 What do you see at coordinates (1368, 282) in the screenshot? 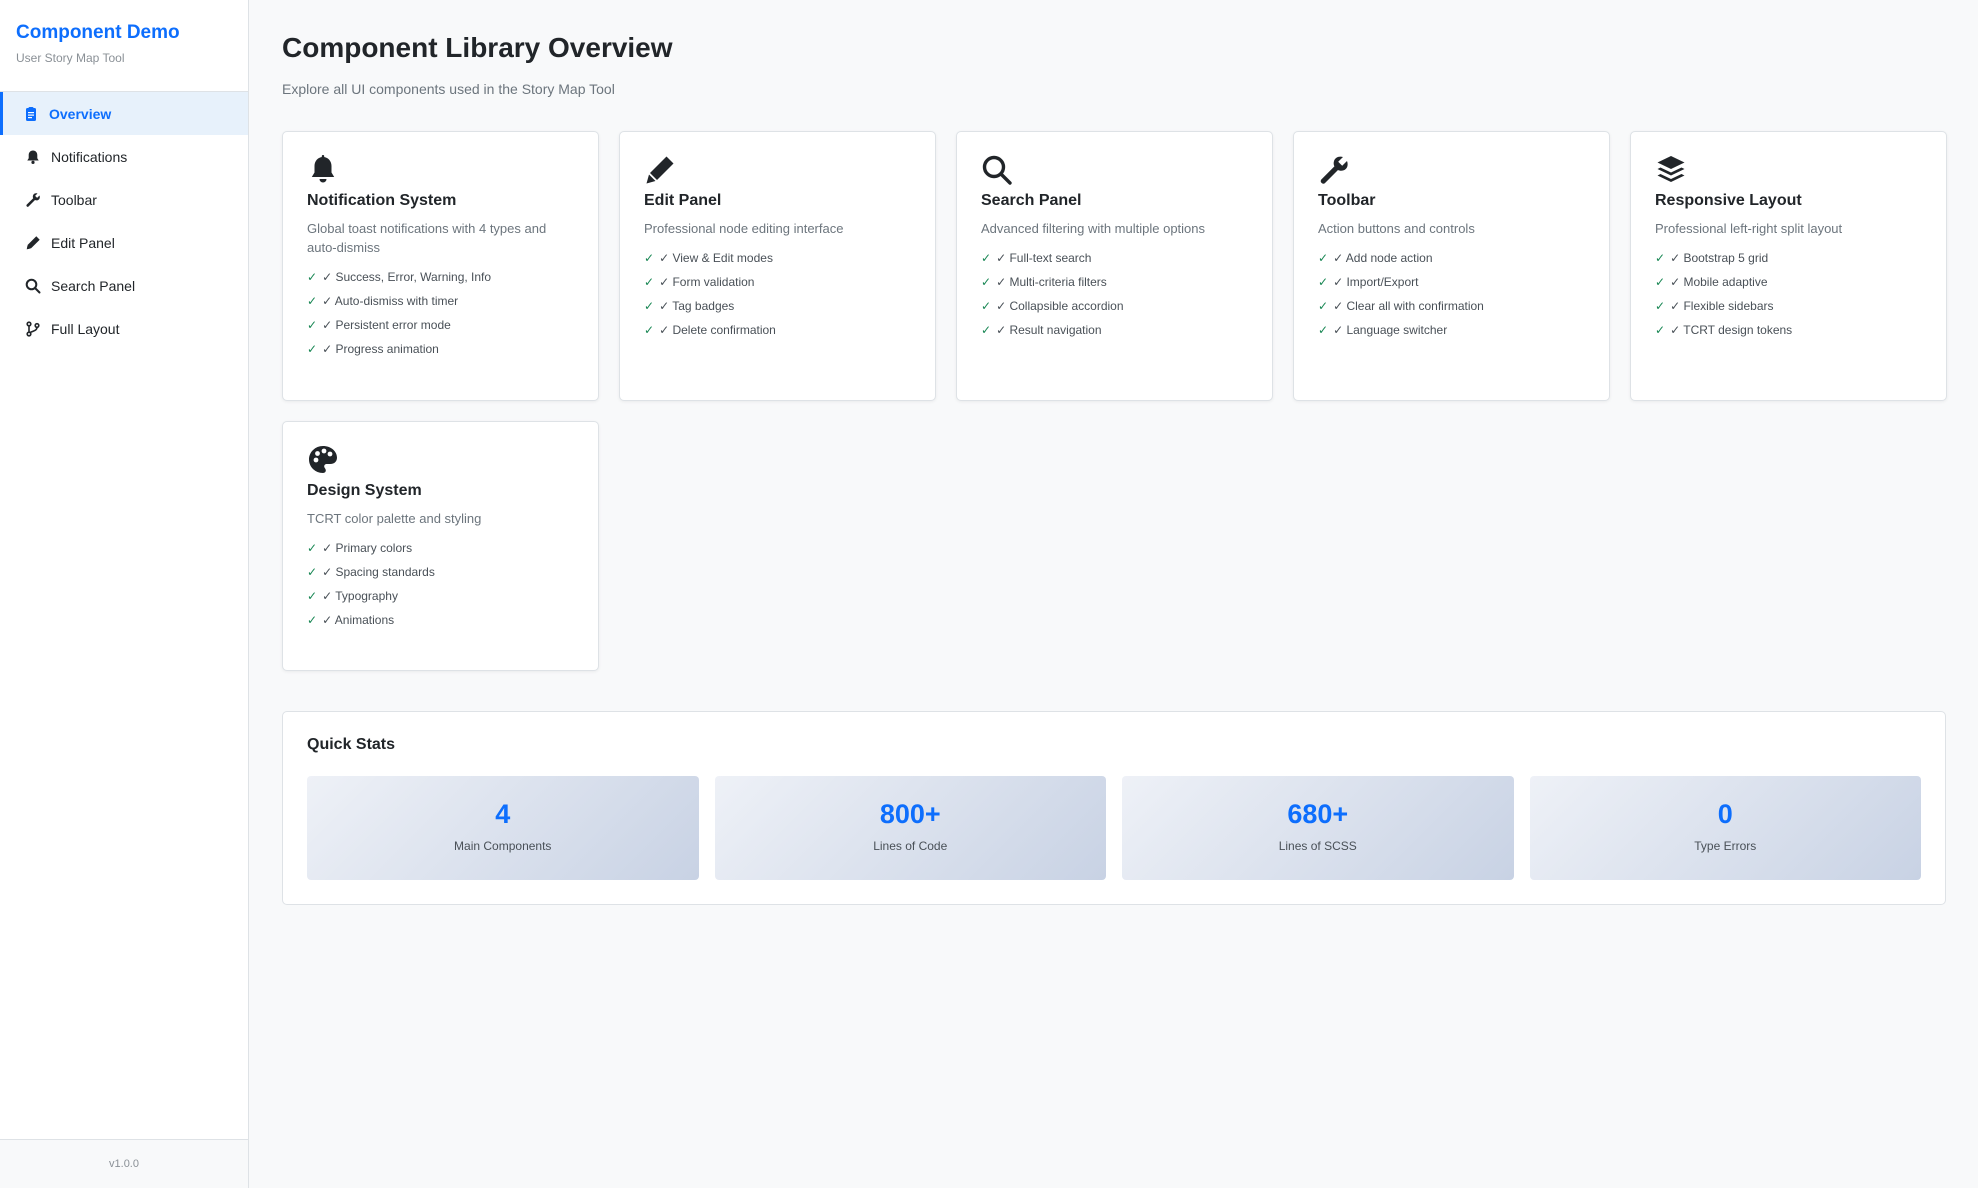
I see `feature-item: ✓ ✓ Import/Export` at bounding box center [1368, 282].